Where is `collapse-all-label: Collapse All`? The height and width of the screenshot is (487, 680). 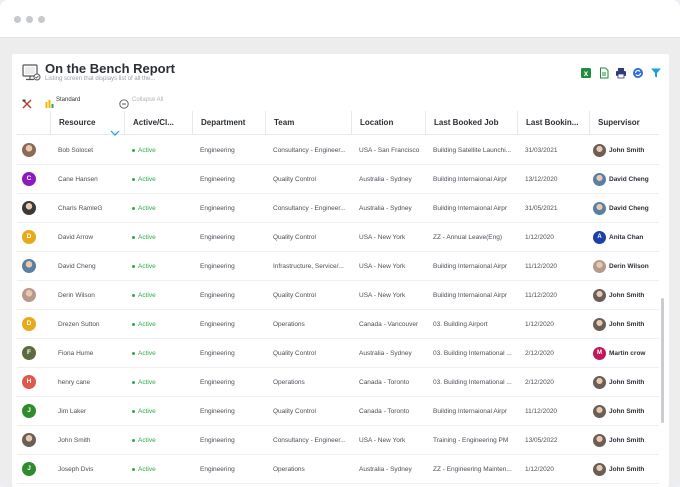
collapse-all-label: Collapse All is located at coordinates (147, 100).